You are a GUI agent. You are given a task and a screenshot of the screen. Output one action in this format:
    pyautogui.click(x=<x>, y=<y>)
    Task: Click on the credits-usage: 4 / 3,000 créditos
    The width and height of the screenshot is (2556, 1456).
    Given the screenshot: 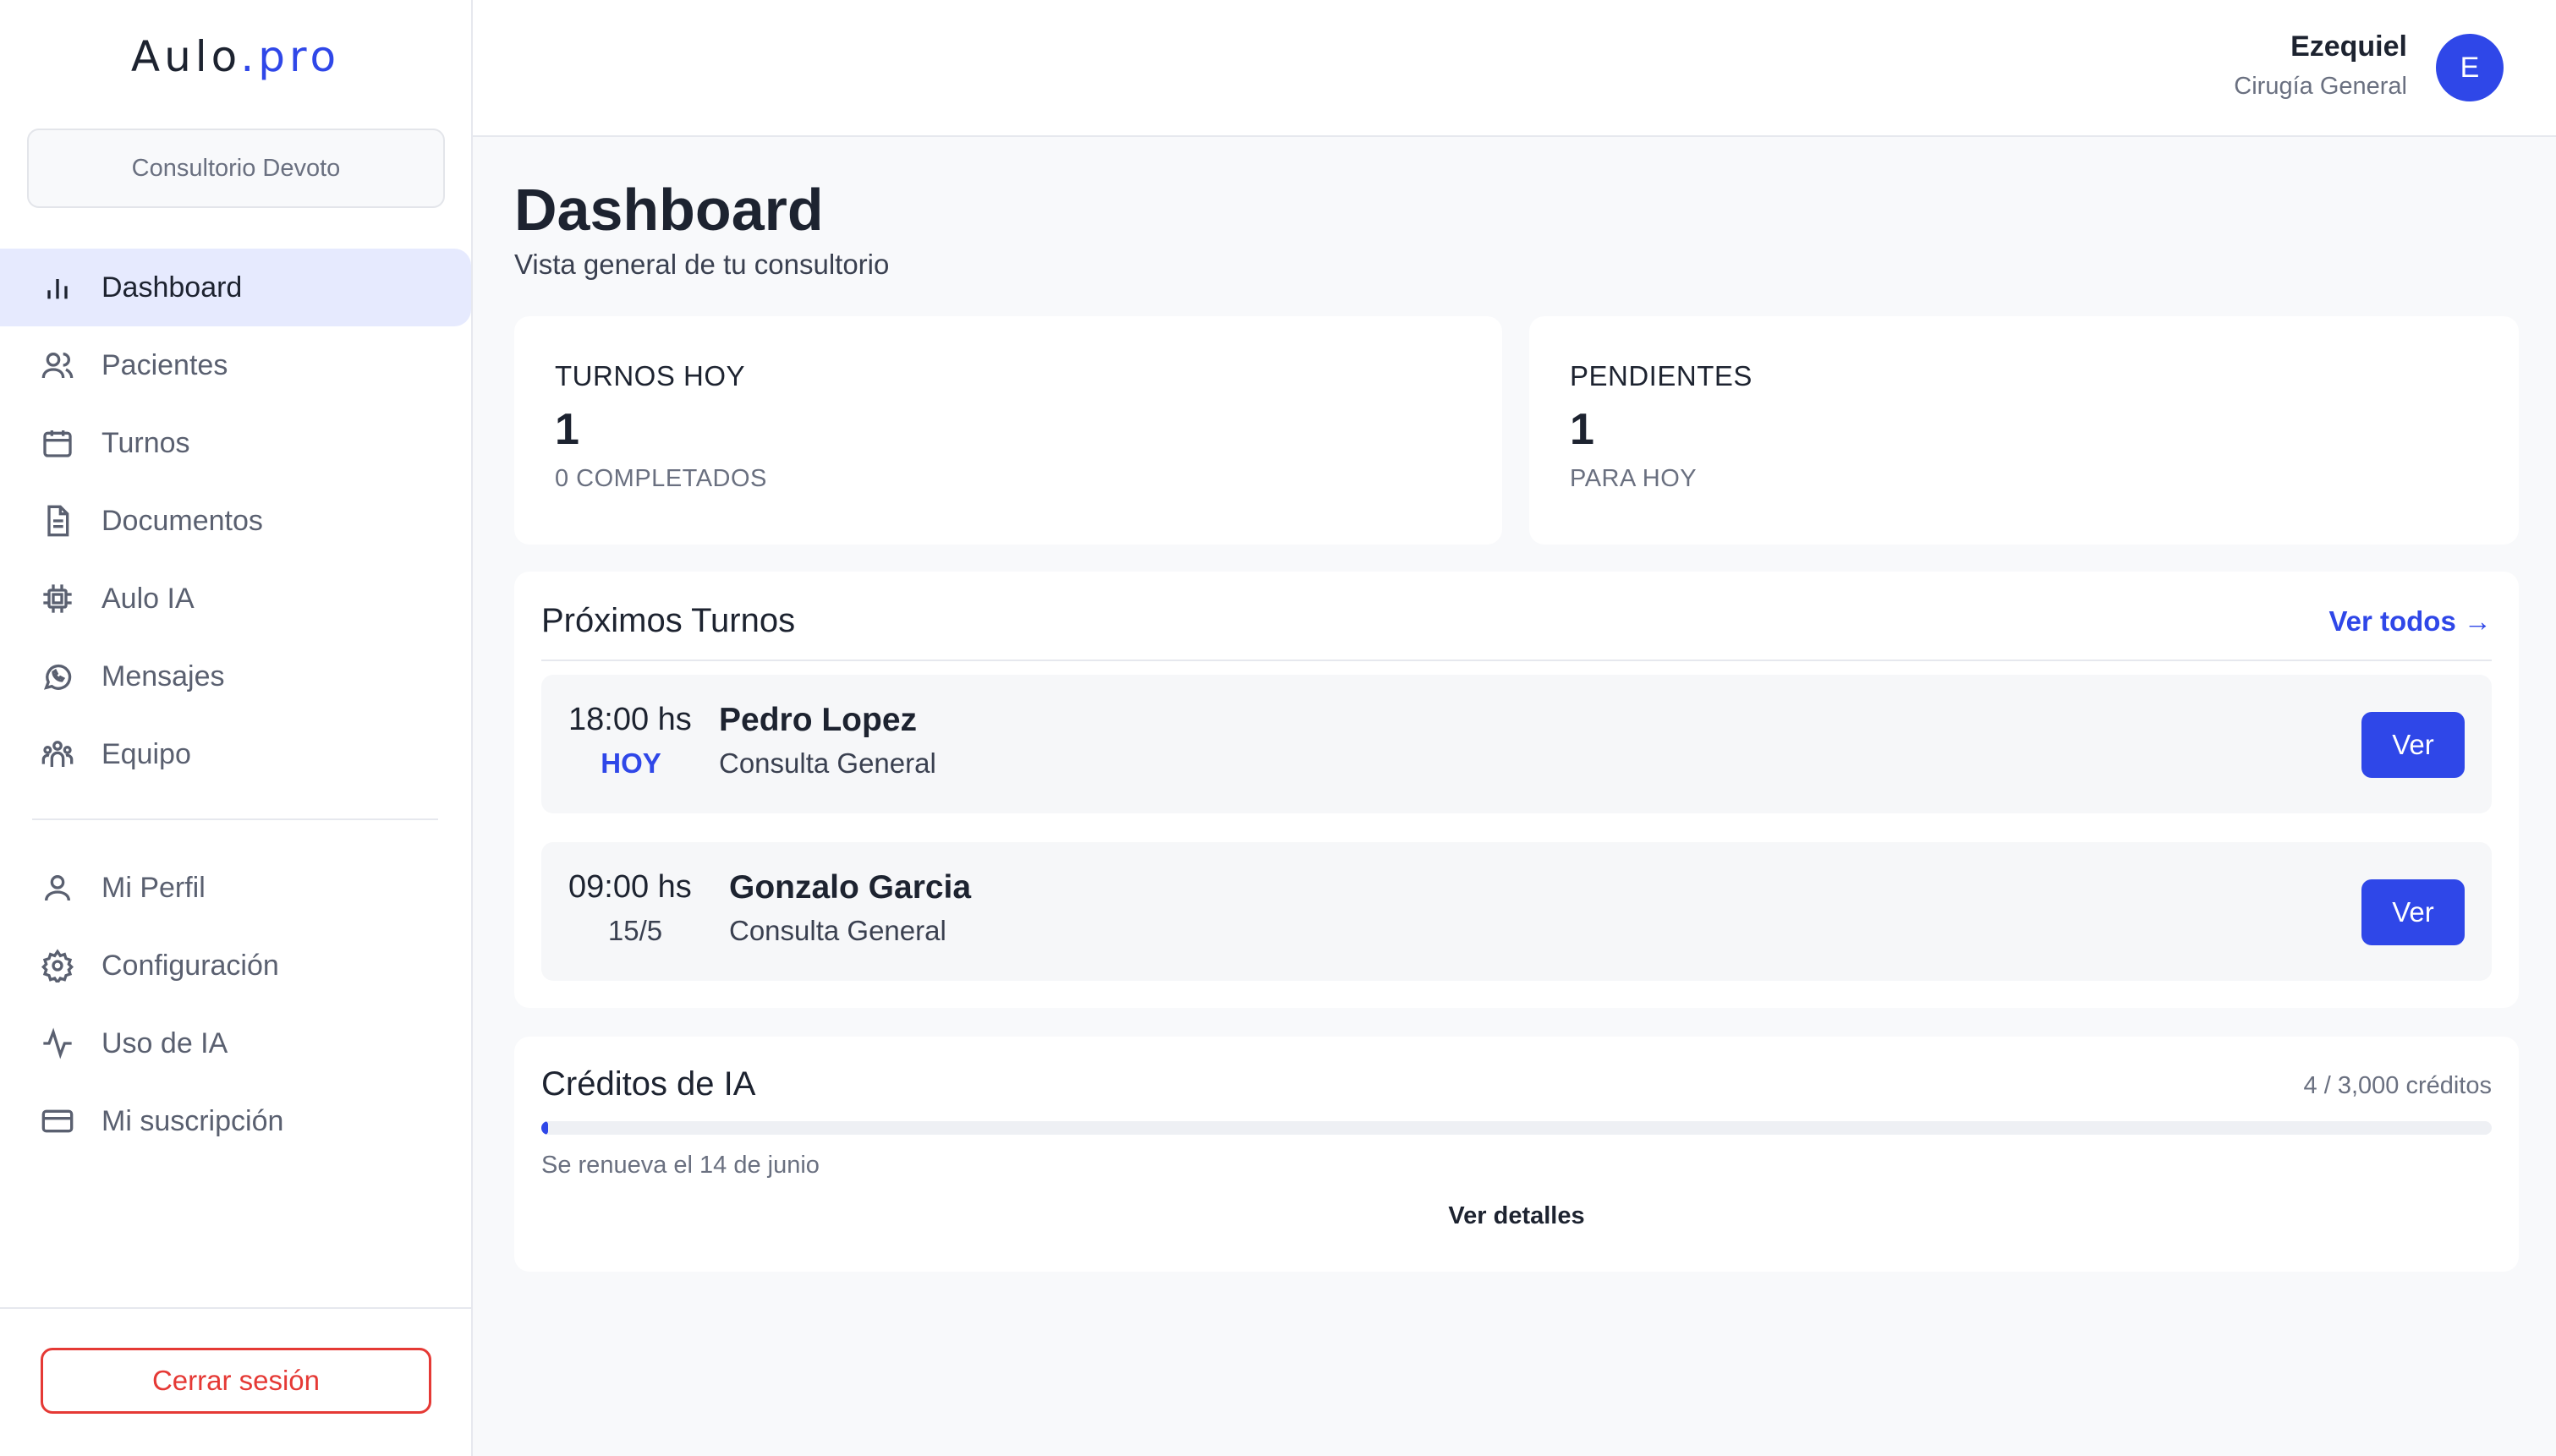 What is the action you would take?
    pyautogui.click(x=2397, y=1085)
    